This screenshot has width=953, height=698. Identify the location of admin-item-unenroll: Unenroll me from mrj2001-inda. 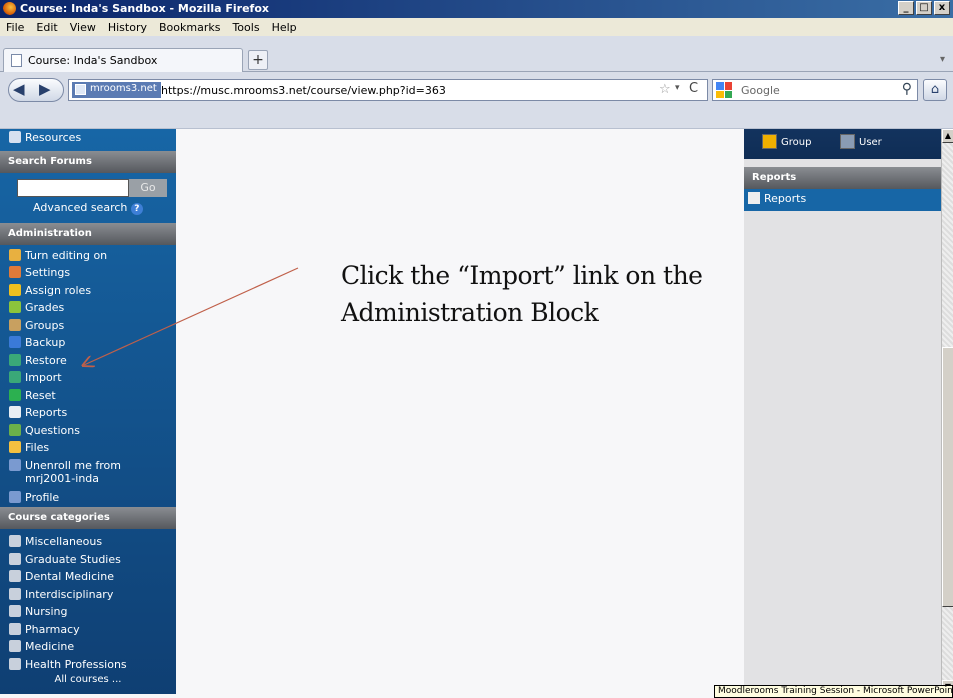
(88, 473).